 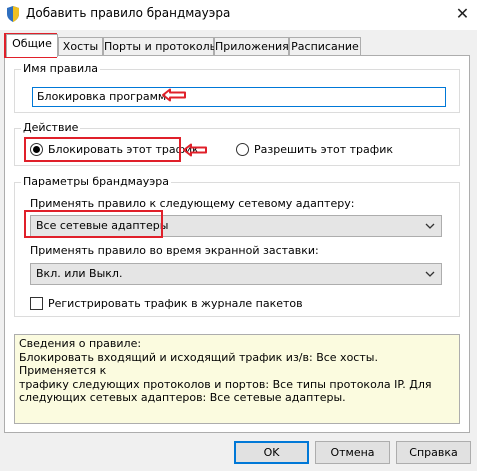 What do you see at coordinates (102, 96) in the screenshot?
I see `rule-name-value: Блокировка программ` at bounding box center [102, 96].